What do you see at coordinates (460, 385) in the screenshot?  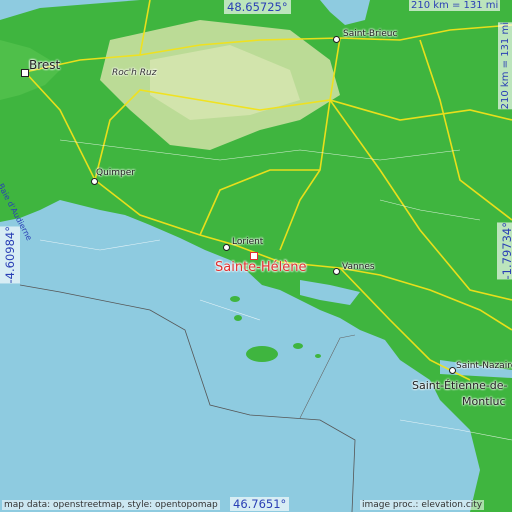 I see `city-label-saint-etienne: Saint-Étienne-de-` at bounding box center [460, 385].